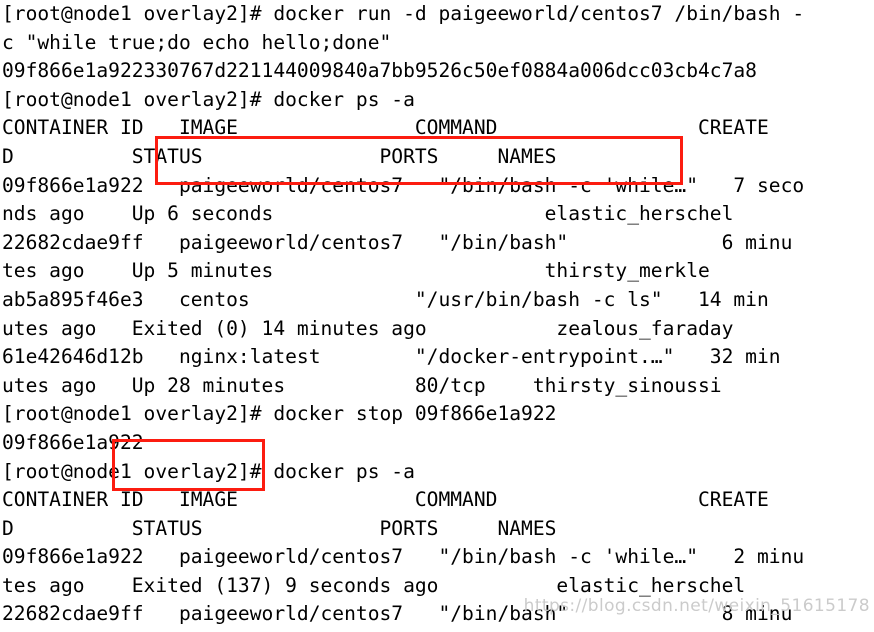 The image size is (874, 632). I want to click on terminal-line: nds ago Up 6 seconds elastic_herschel, so click(368, 214).